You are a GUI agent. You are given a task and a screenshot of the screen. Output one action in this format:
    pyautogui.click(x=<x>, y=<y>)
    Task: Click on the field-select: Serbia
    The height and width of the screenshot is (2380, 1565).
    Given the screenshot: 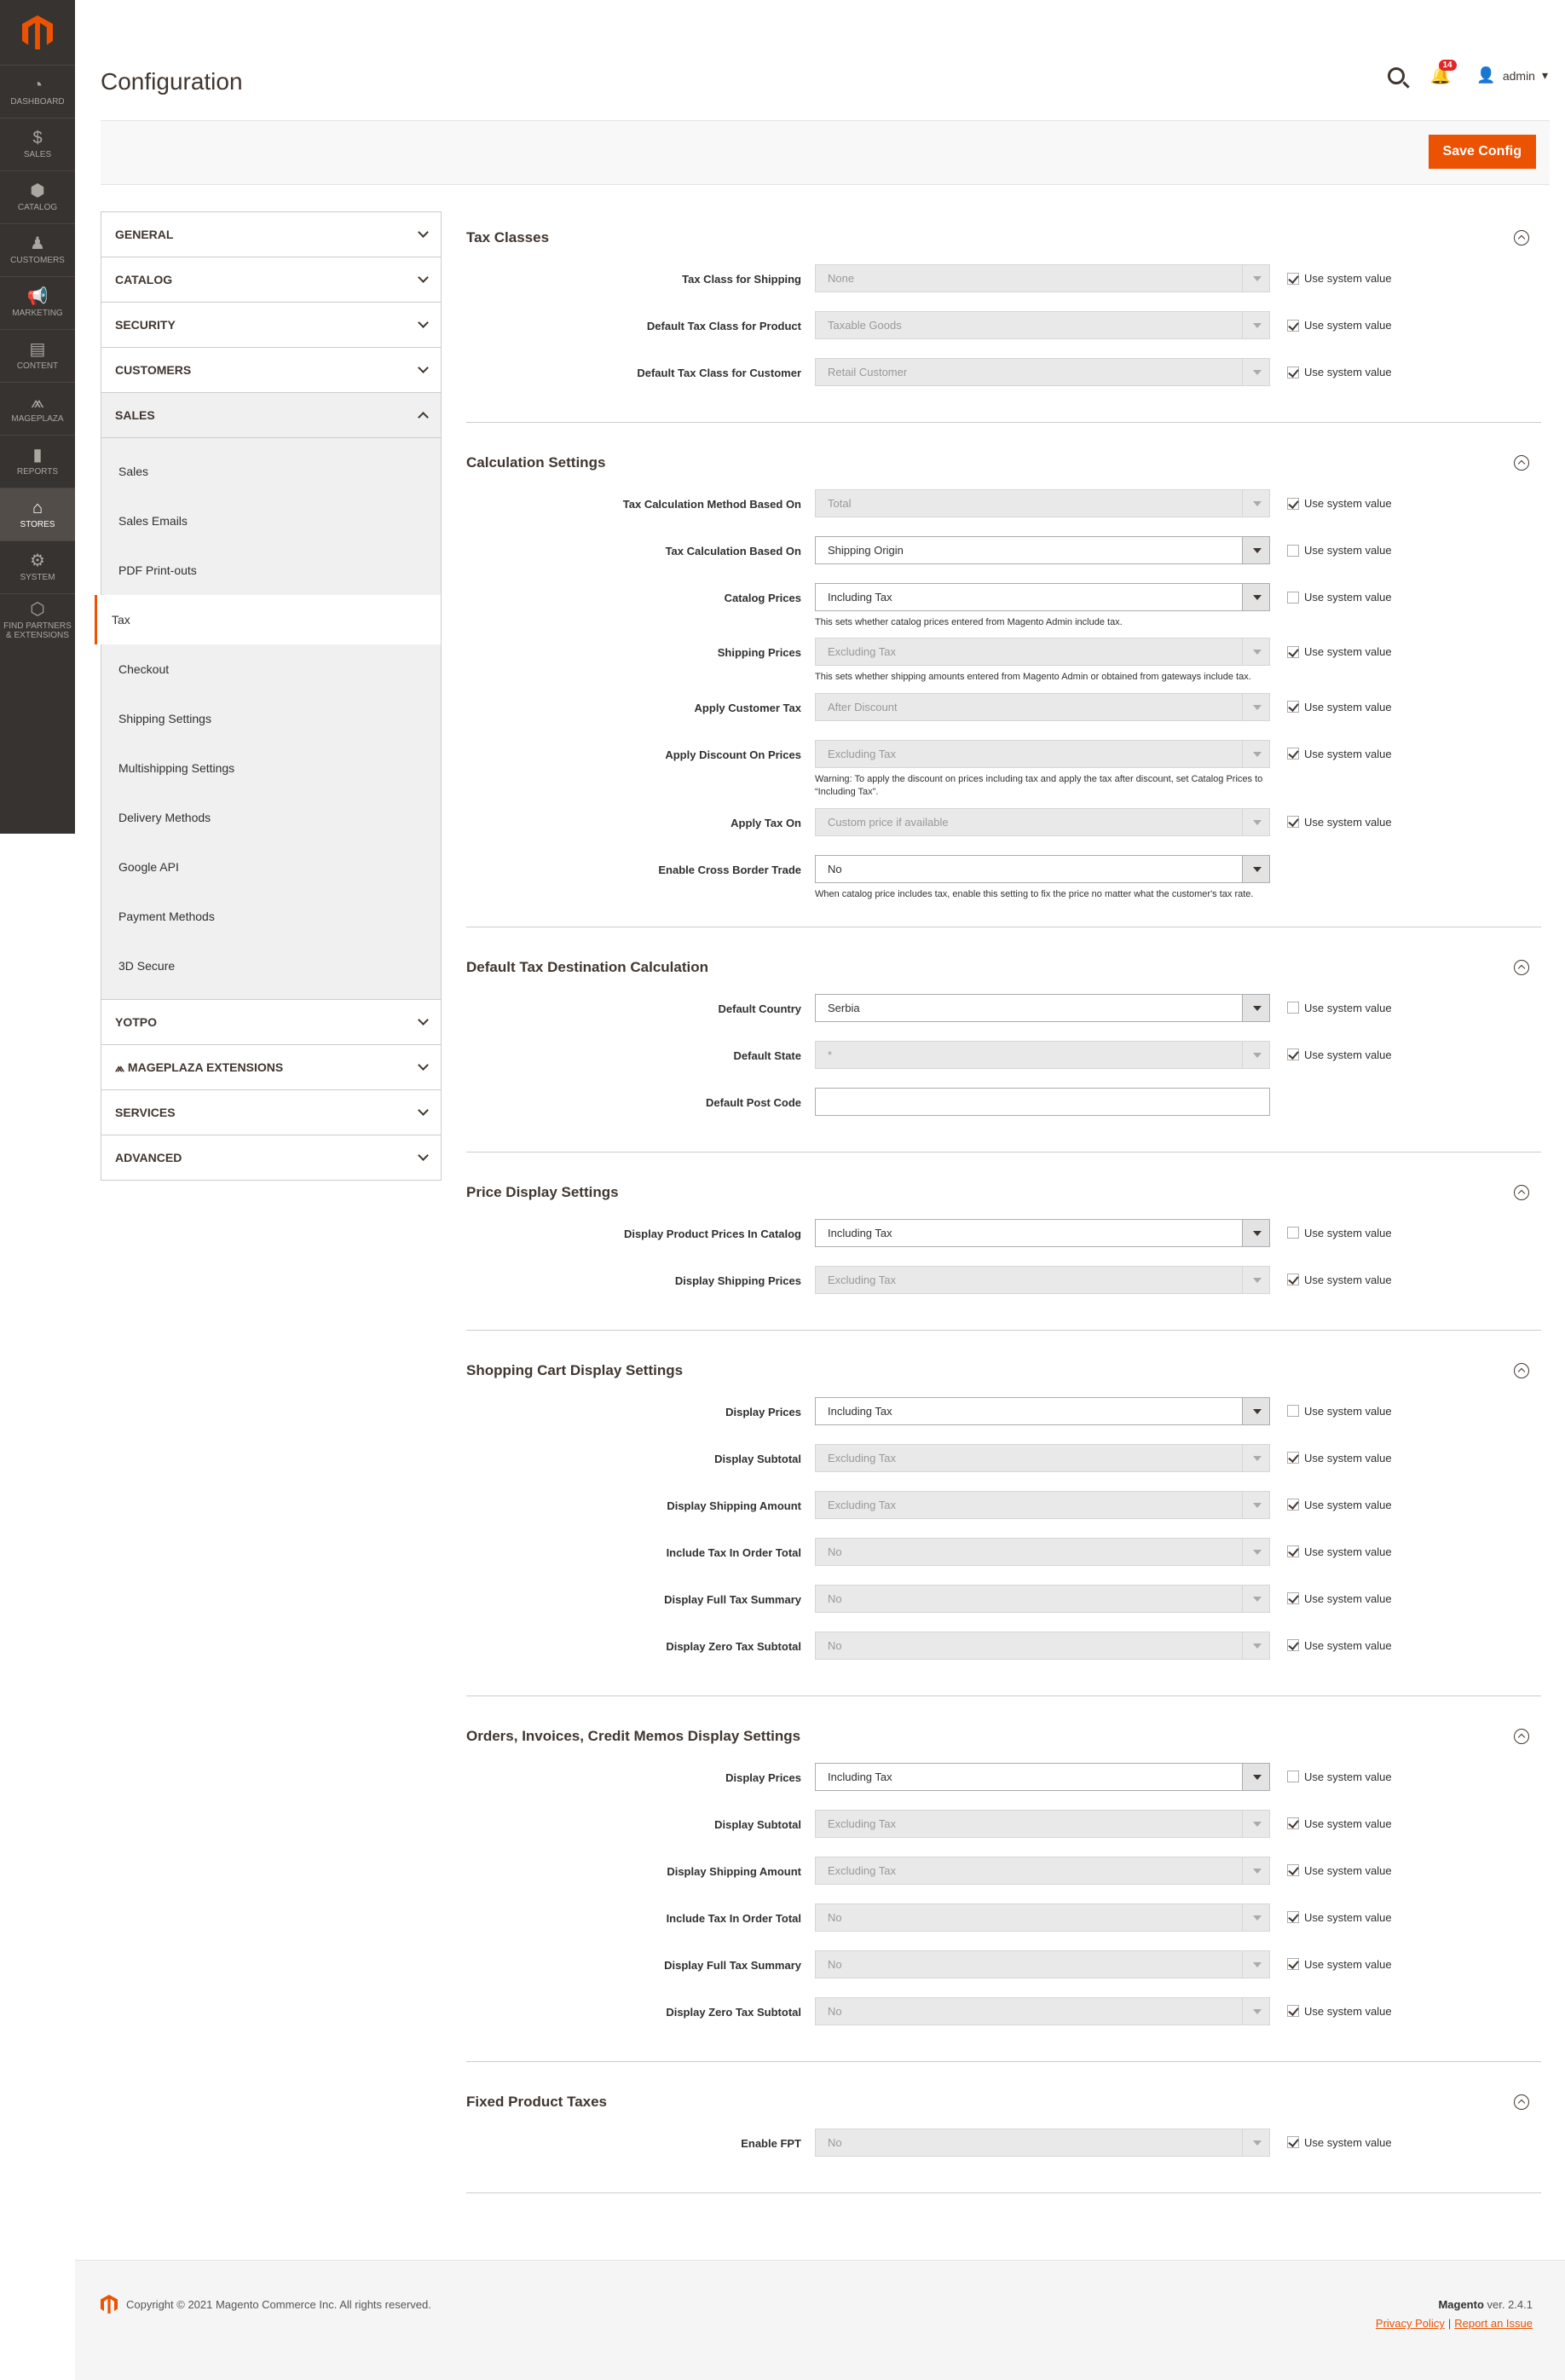 What is the action you would take?
    pyautogui.click(x=1042, y=1007)
    